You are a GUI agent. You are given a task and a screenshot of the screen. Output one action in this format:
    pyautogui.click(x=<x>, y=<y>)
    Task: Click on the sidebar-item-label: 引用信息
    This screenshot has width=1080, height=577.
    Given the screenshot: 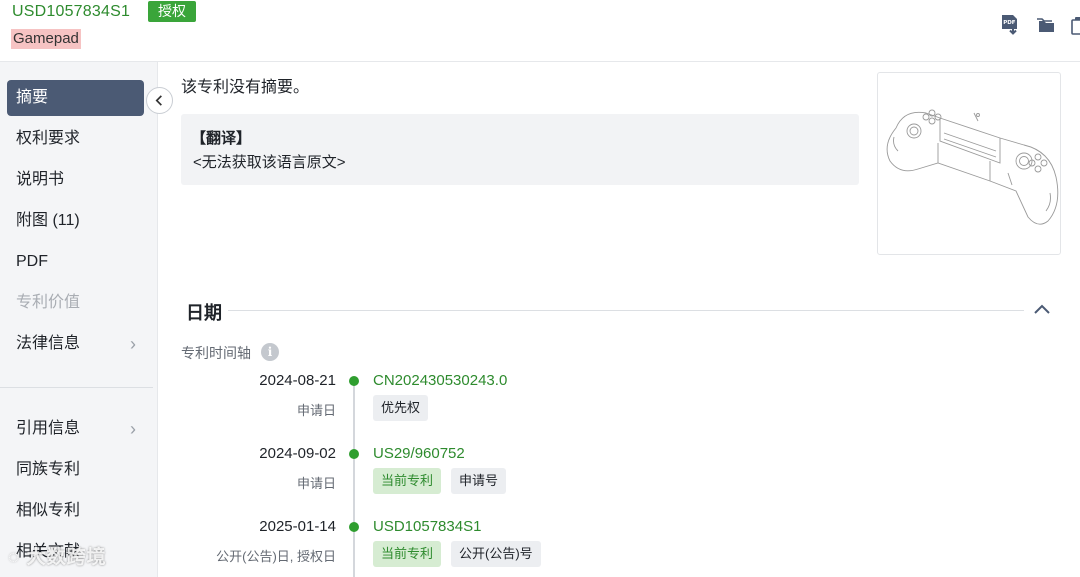 What is the action you would take?
    pyautogui.click(x=48, y=428)
    